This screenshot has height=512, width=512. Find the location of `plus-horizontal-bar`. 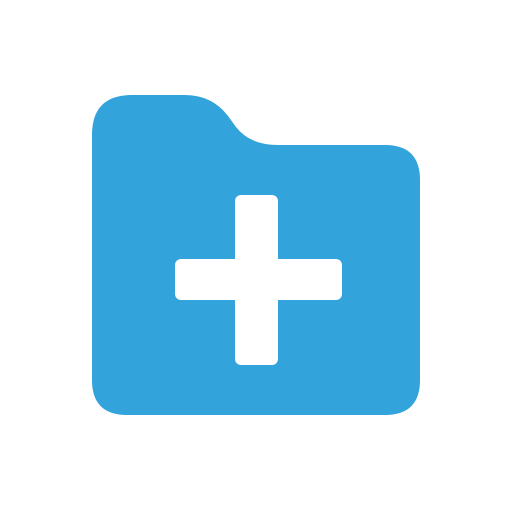

plus-horizontal-bar is located at coordinates (258, 279).